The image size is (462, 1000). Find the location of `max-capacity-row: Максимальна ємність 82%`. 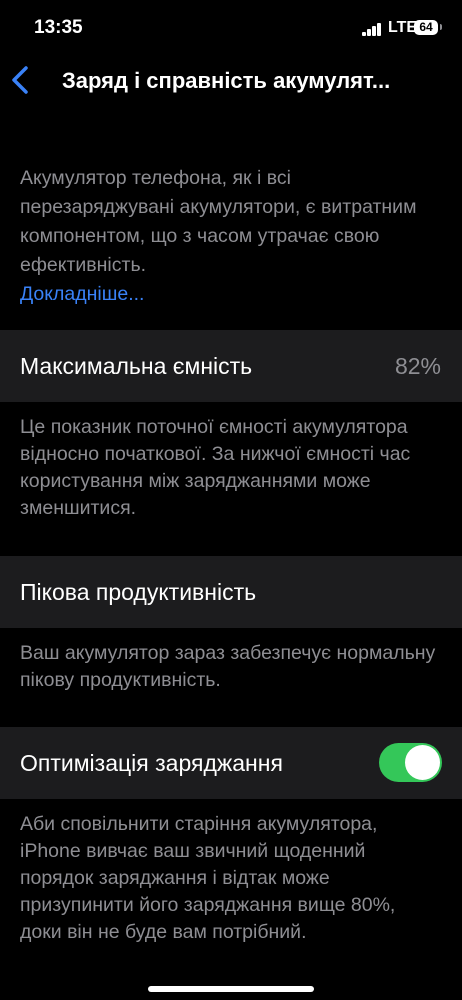

max-capacity-row: Максимальна ємність 82% is located at coordinates (231, 366).